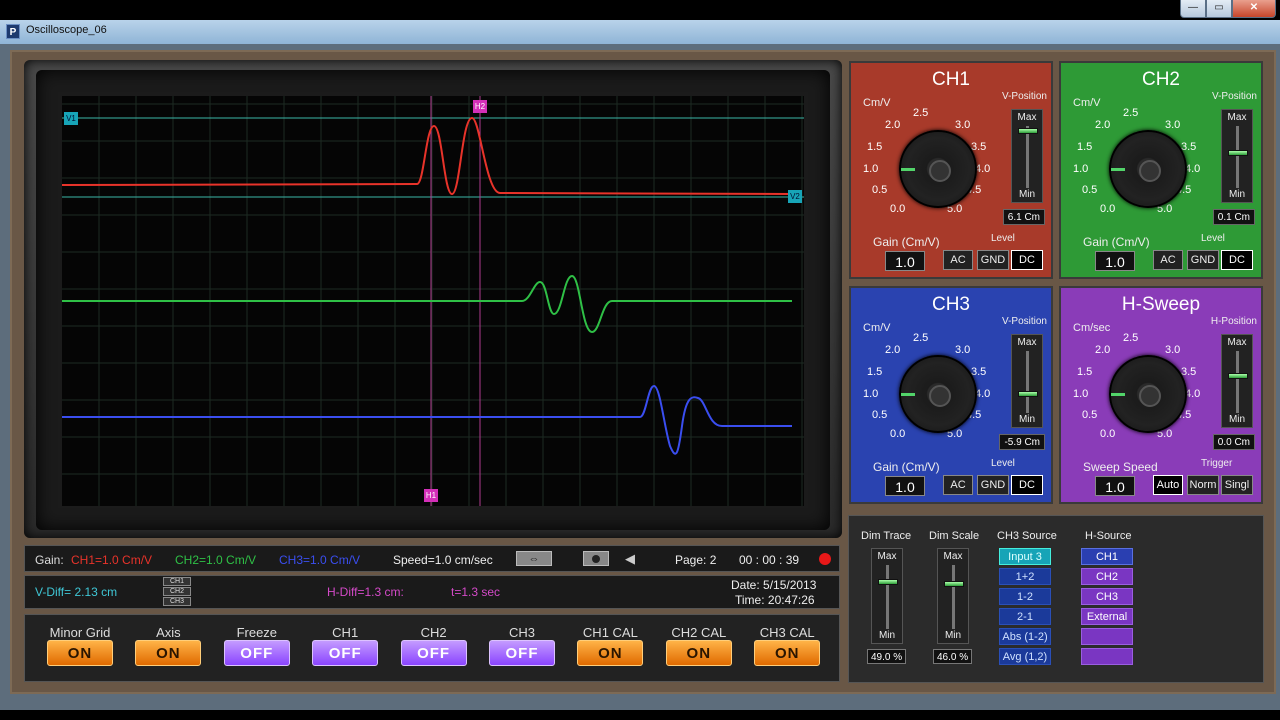  What do you see at coordinates (1107, 616) in the screenshot?
I see `h-source-option: External` at bounding box center [1107, 616].